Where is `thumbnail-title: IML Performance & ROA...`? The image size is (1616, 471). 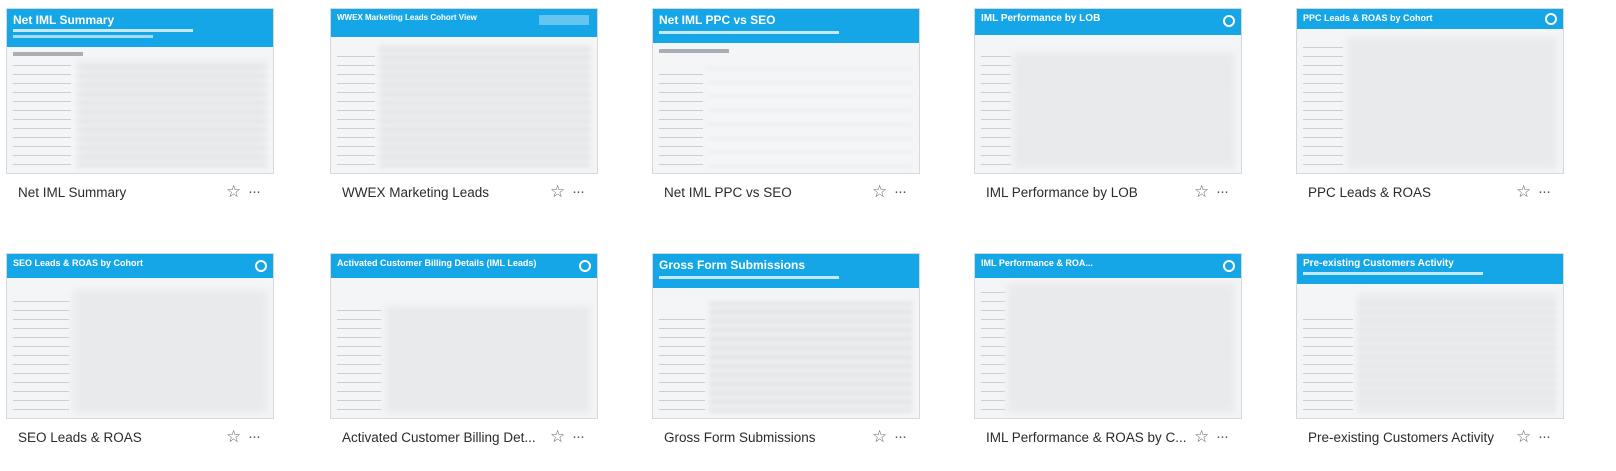
thumbnail-title: IML Performance & ROA... is located at coordinates (1037, 263).